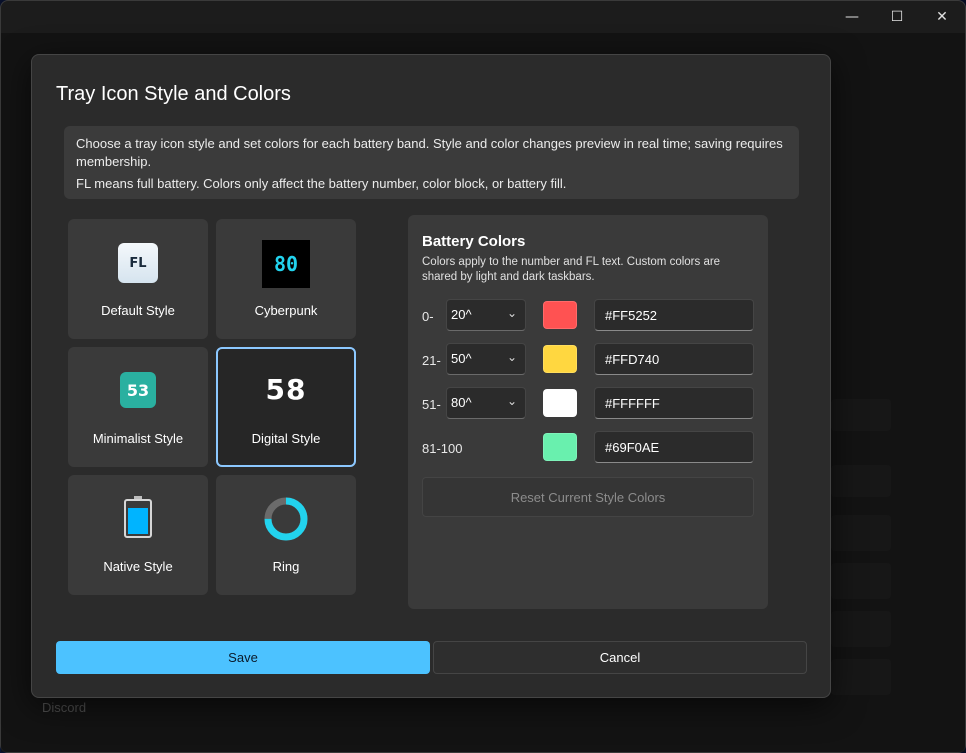  I want to click on band-end-combobox: 80^ ⌄, so click(486, 403).